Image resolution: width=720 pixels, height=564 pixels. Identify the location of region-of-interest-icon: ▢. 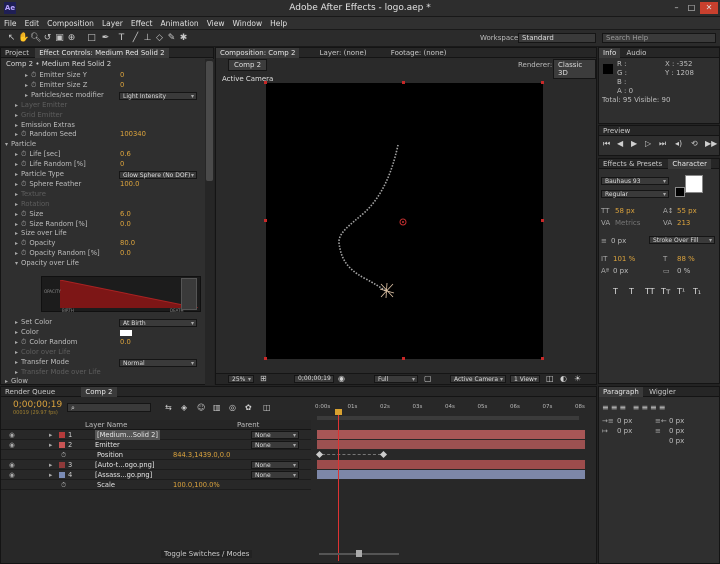
(428, 378).